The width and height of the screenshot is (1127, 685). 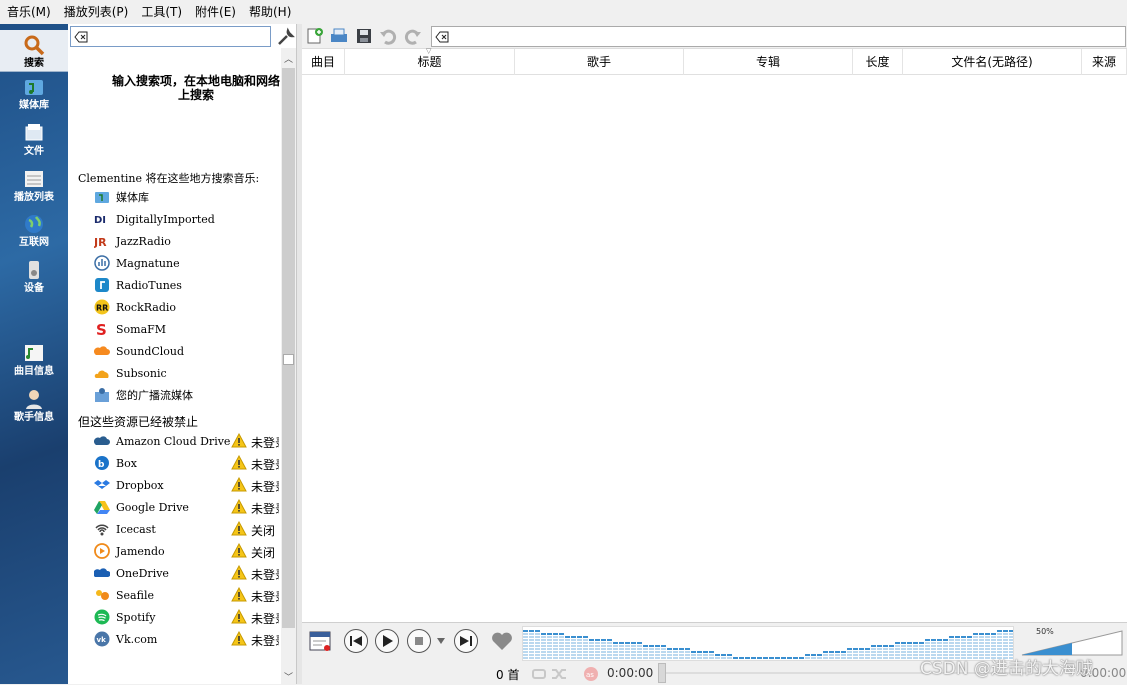 What do you see at coordinates (34, 189) in the screenshot?
I see `sidebar-item-playlists: 播放列表` at bounding box center [34, 189].